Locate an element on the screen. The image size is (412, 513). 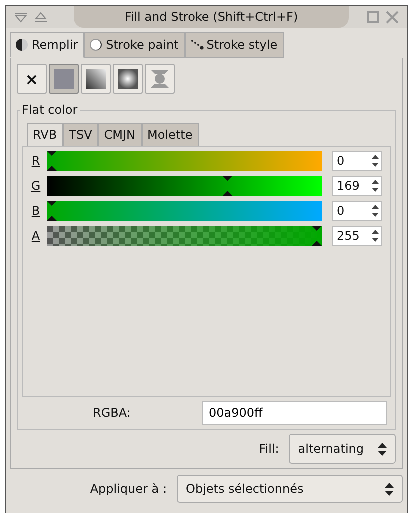
dots-icon is located at coordinates (197, 45).